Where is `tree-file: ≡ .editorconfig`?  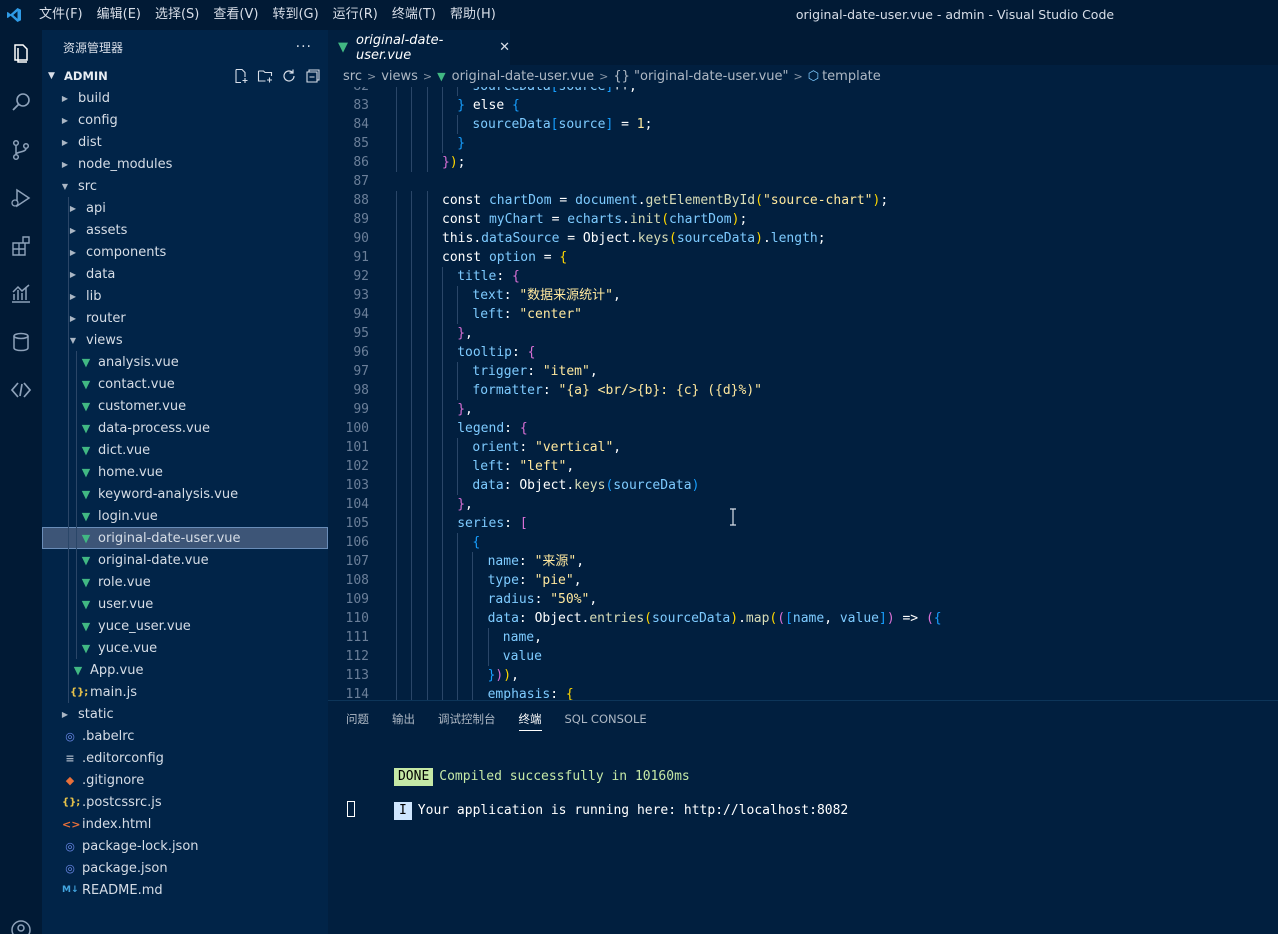 tree-file: ≡ .editorconfig is located at coordinates (185, 758).